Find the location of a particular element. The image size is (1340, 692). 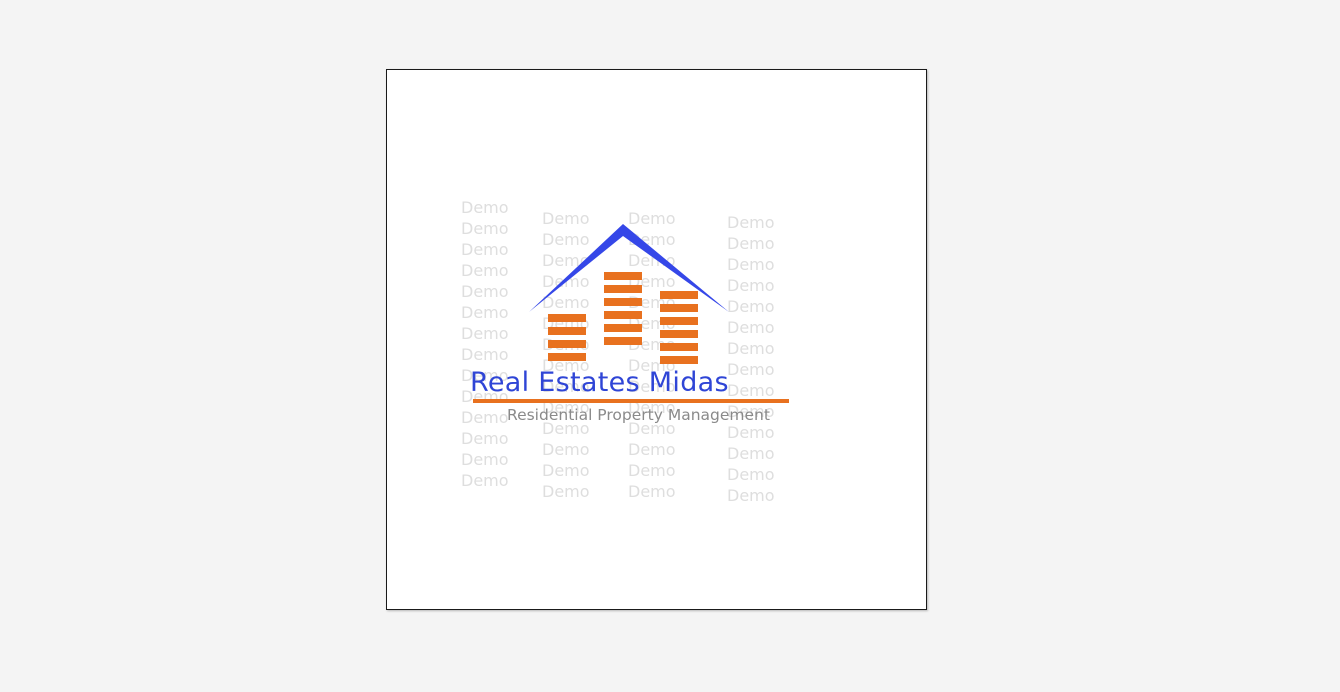

logo-graphic is located at coordinates (629, 294).